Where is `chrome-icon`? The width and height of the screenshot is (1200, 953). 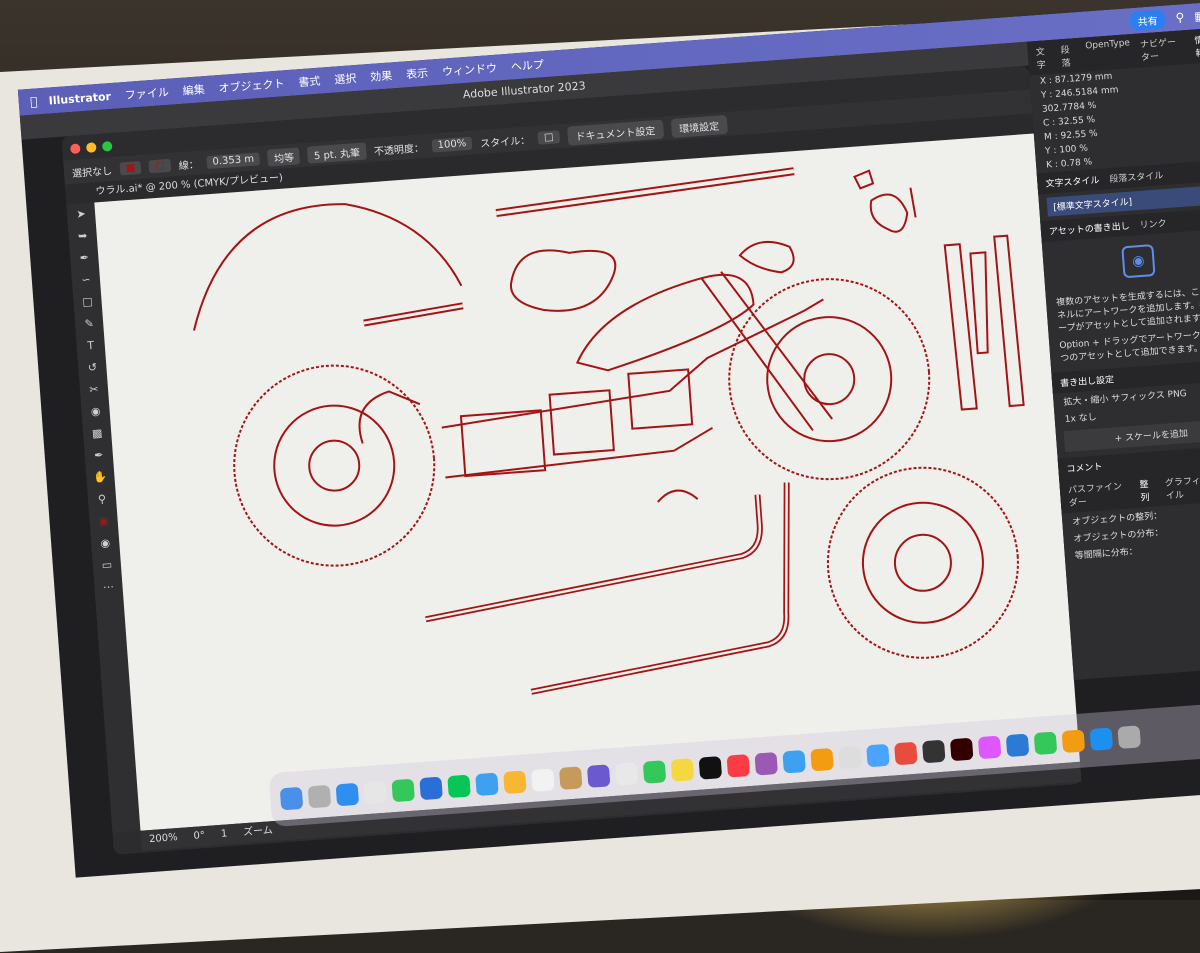 chrome-icon is located at coordinates (375, 792).